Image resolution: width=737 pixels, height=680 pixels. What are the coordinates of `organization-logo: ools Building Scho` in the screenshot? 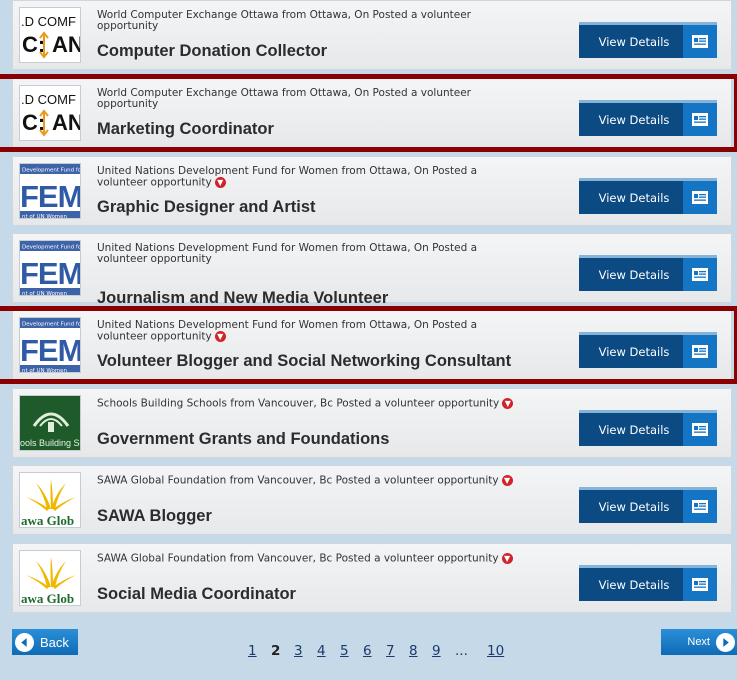 It's located at (50, 423).